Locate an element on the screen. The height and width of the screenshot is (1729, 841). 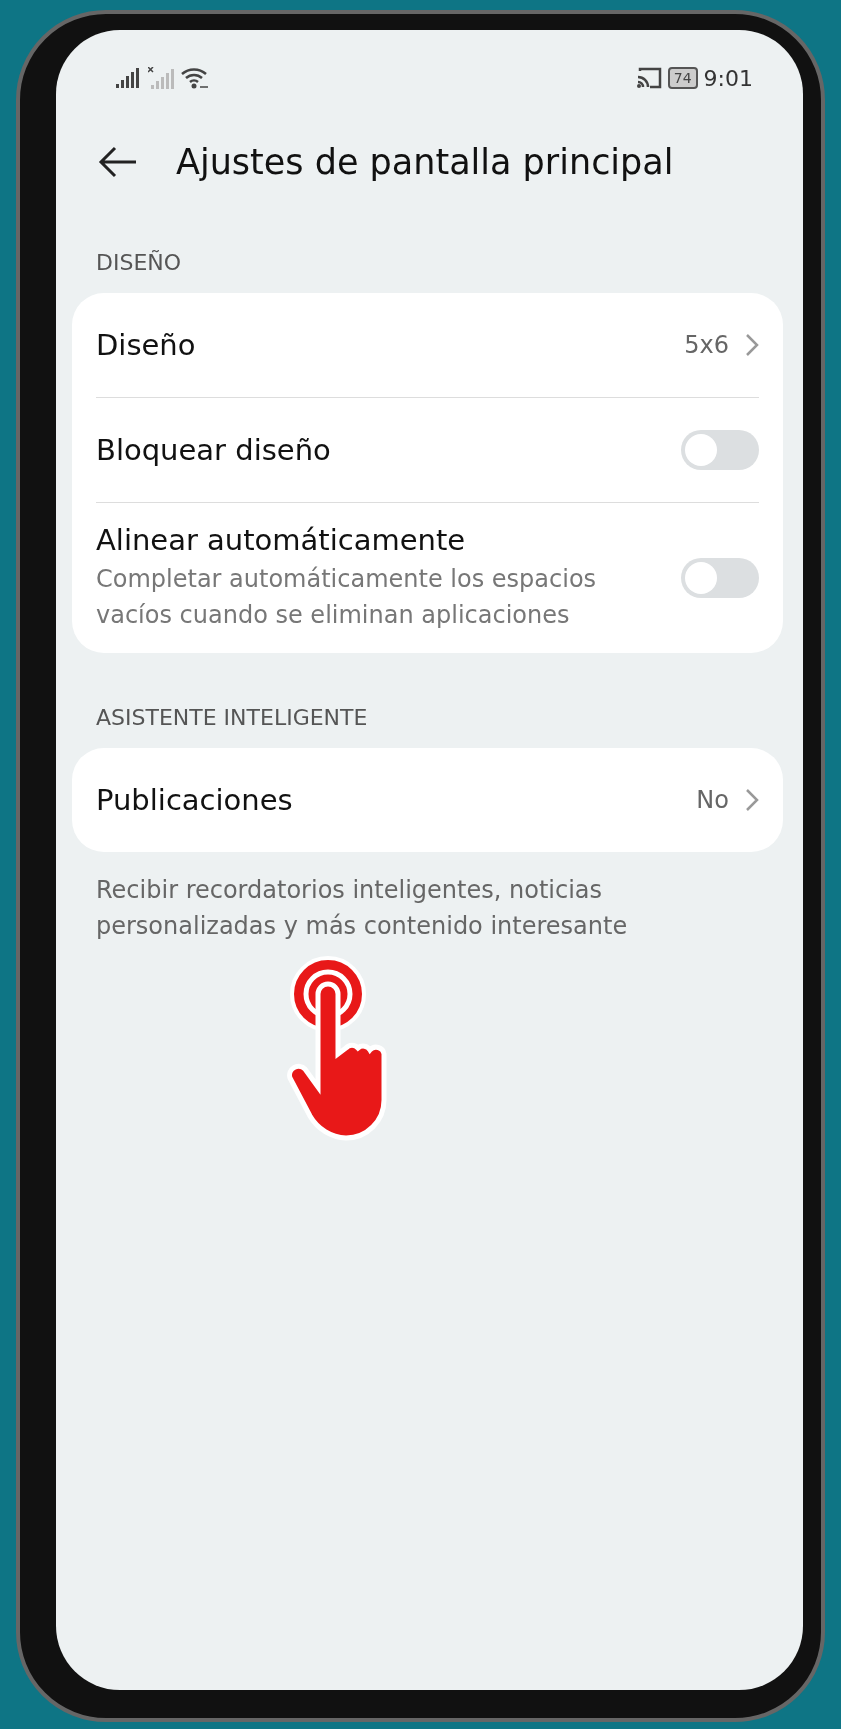
signal-icon is located at coordinates (129, 78).